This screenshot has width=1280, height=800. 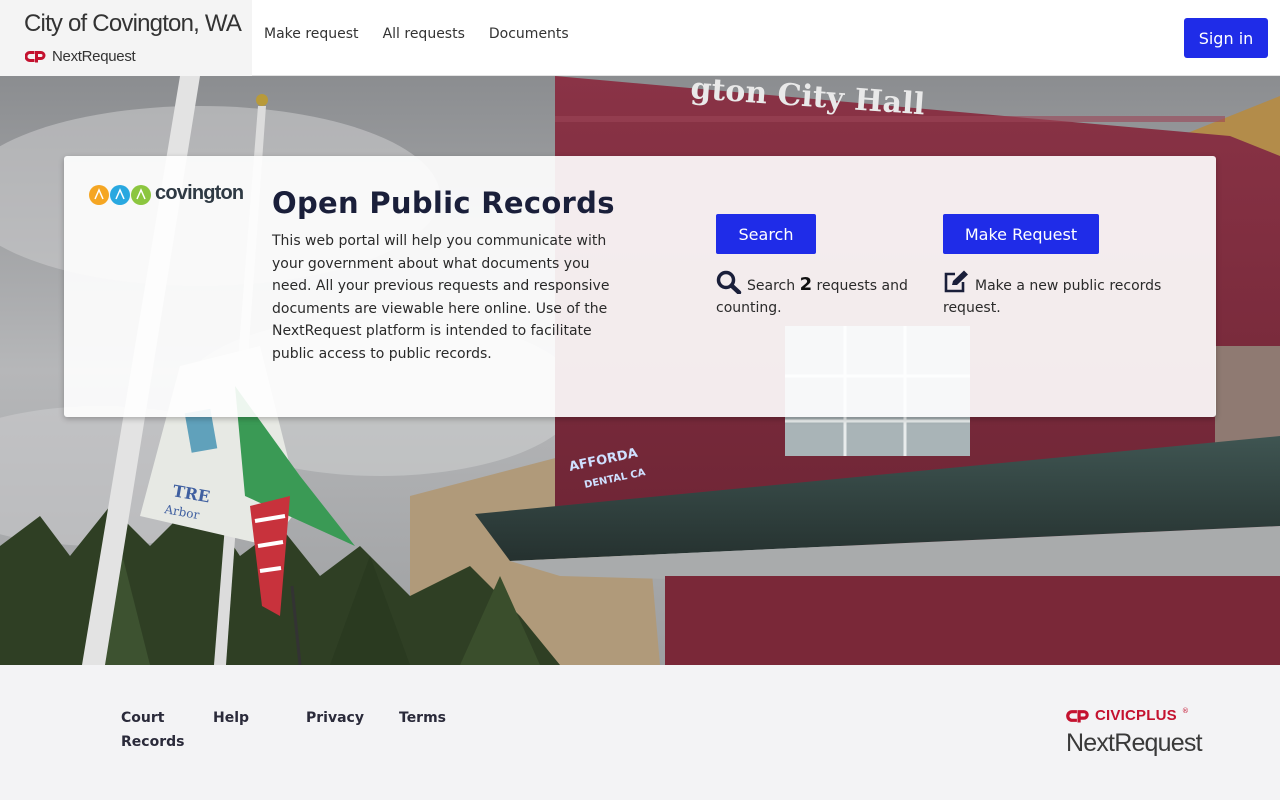 I want to click on civicplus-label: CIVICPLUS, so click(x=1136, y=715).